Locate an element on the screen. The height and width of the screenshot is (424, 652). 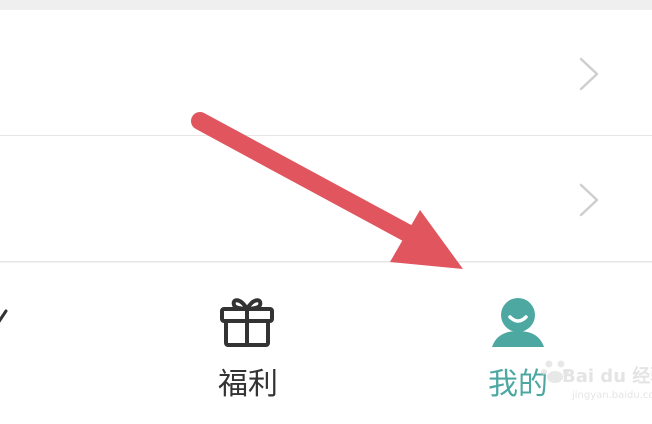
compass-icon is located at coordinates (4, 316).